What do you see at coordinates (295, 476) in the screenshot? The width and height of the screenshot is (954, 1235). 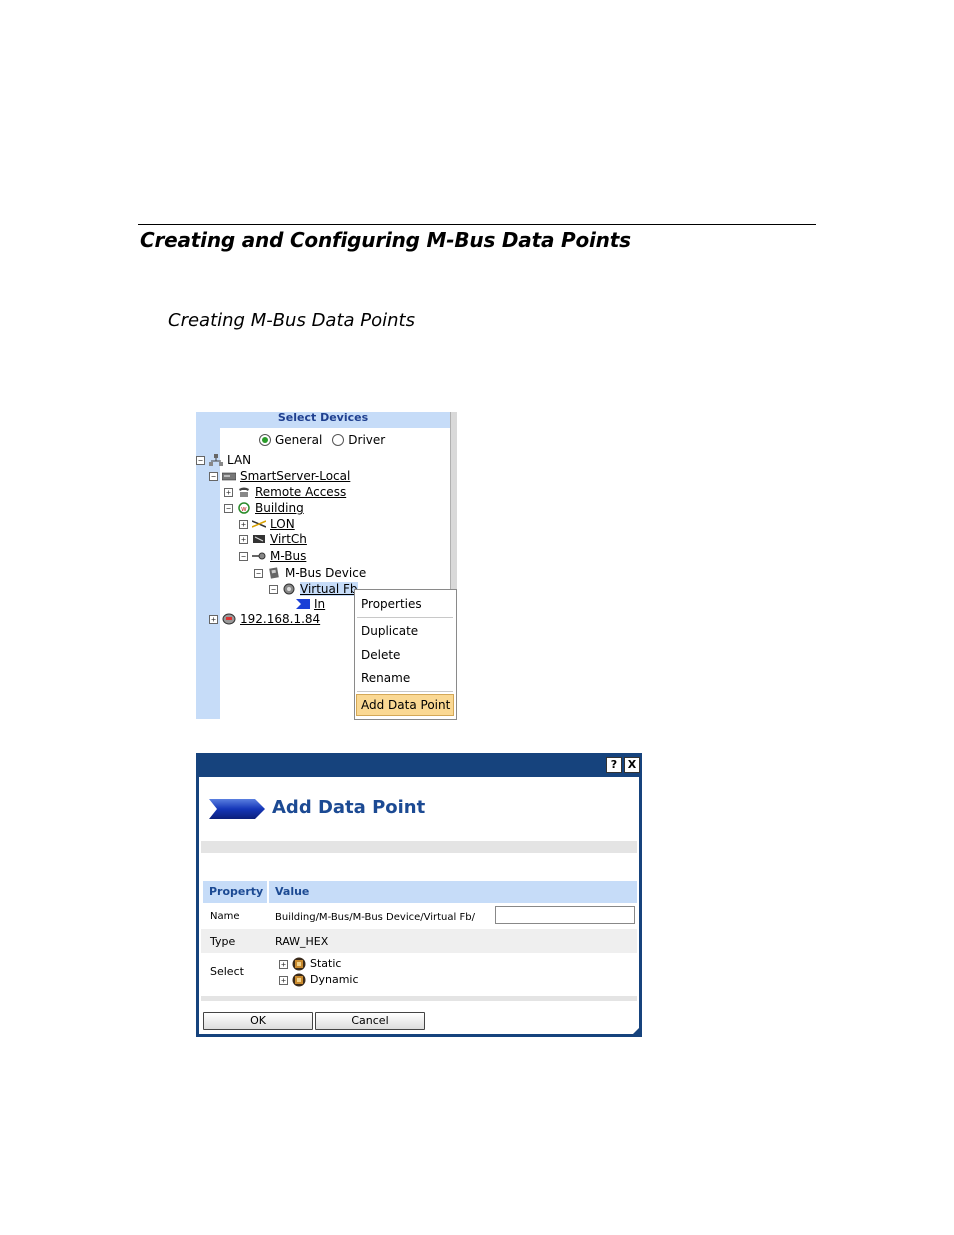 I see `tree-label-smartserver: SmartServer-Local` at bounding box center [295, 476].